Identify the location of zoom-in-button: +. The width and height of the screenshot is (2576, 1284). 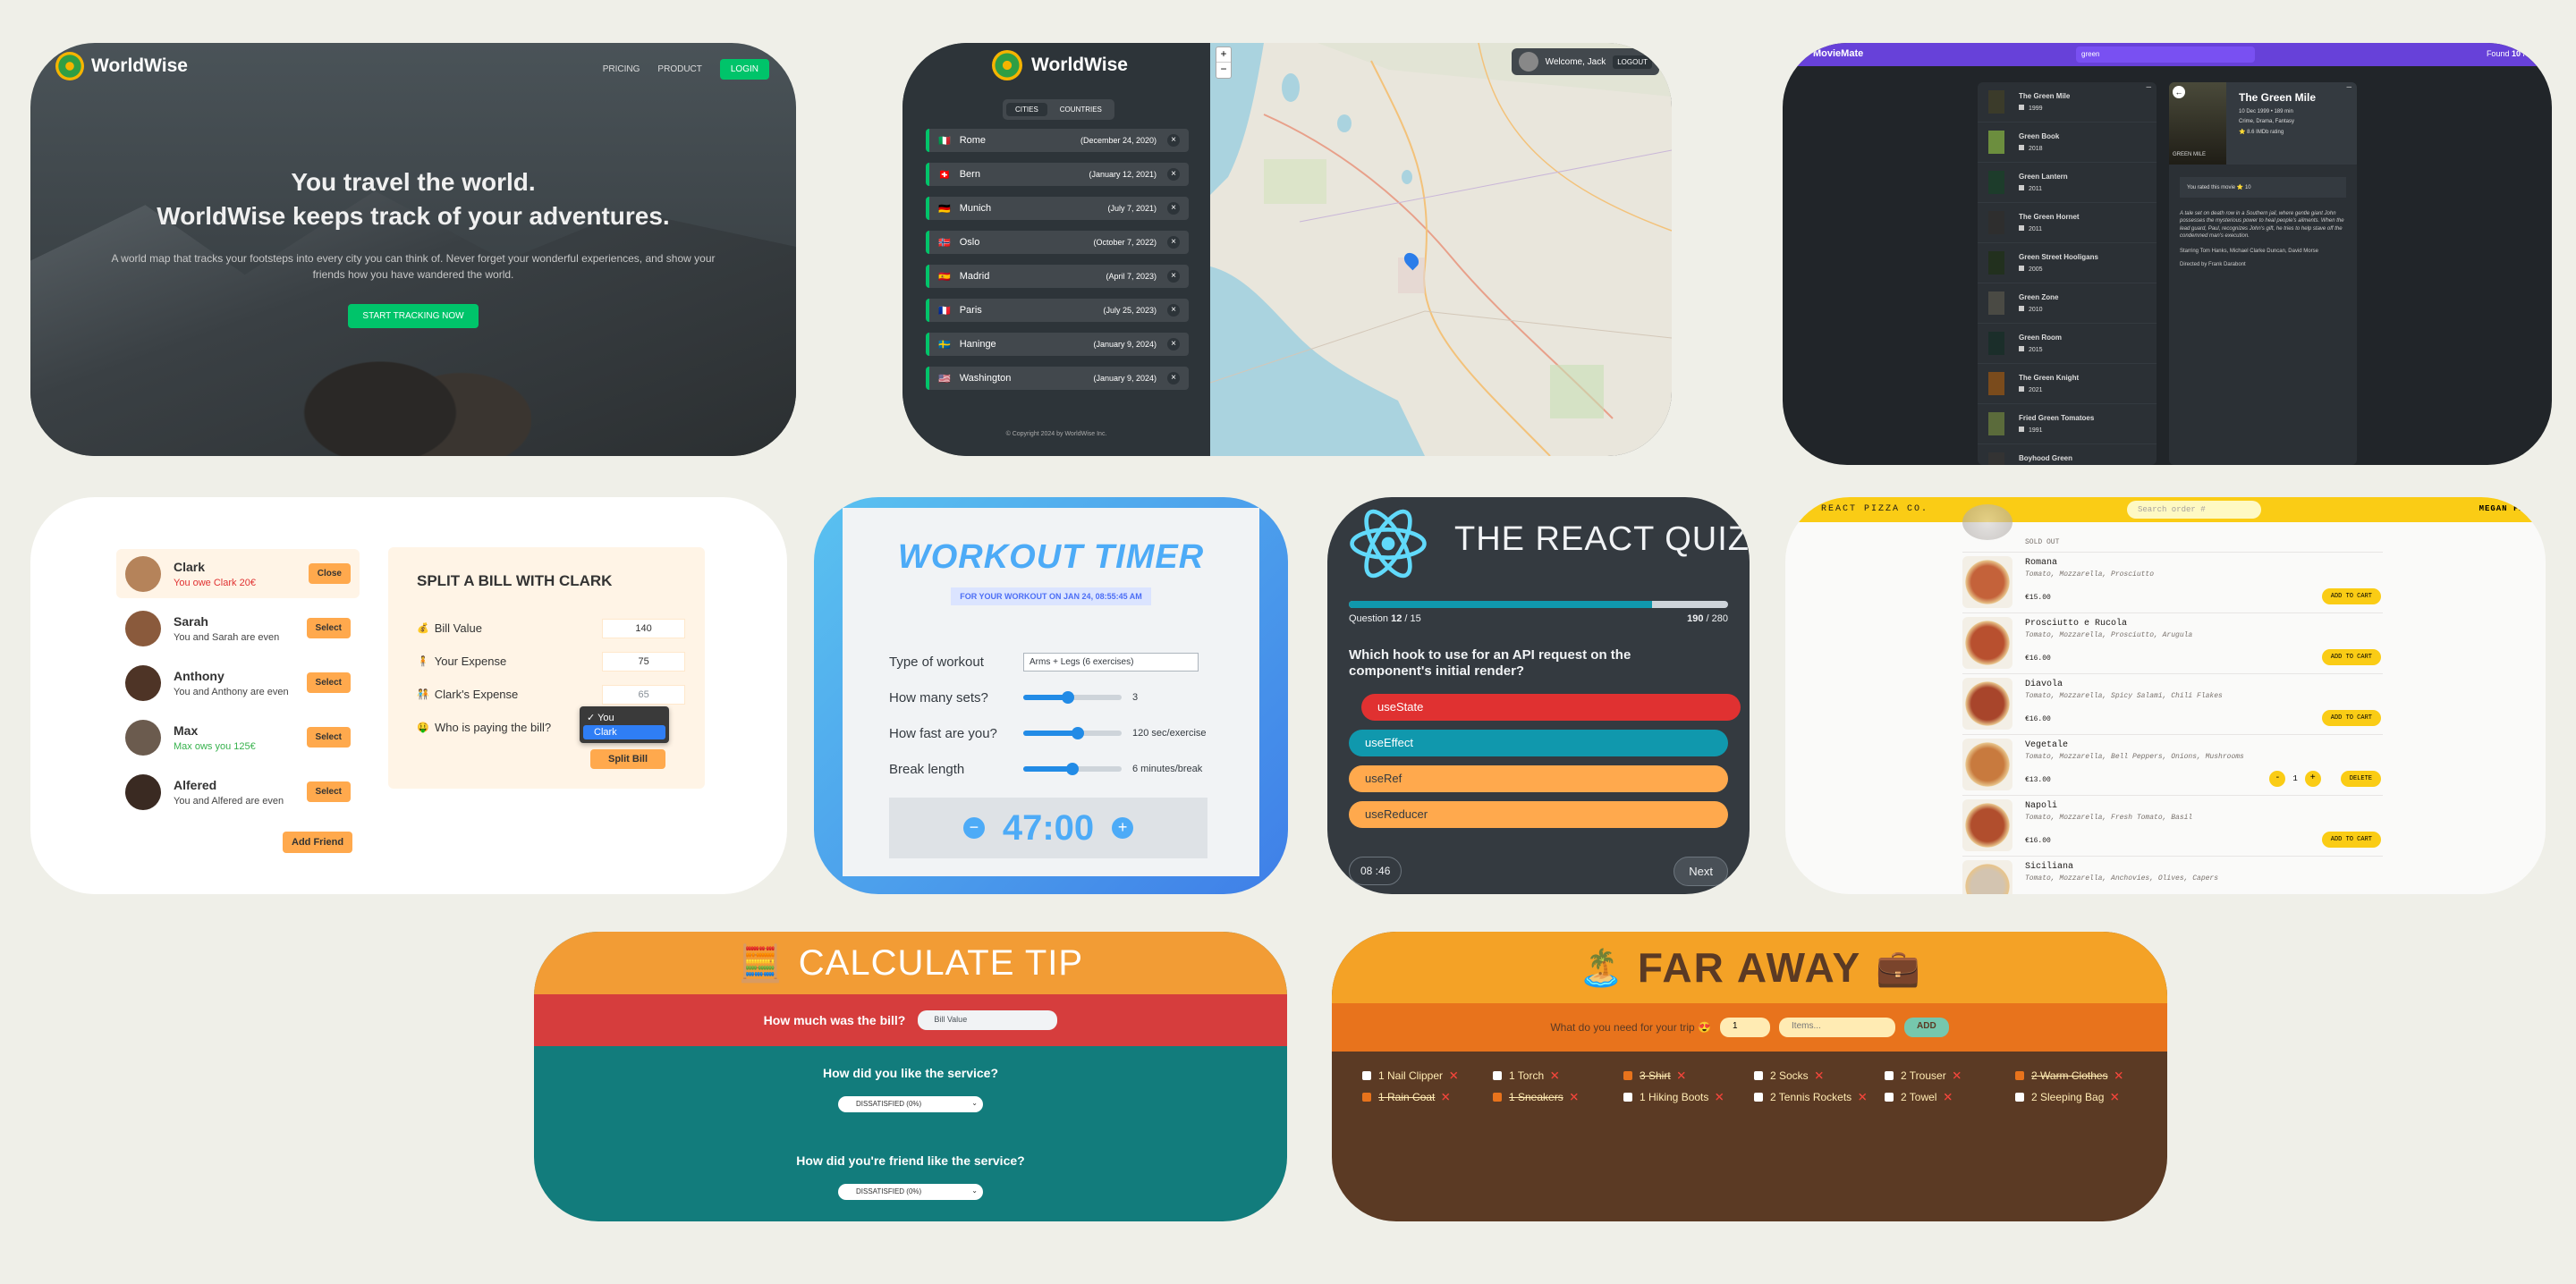
(1223, 55).